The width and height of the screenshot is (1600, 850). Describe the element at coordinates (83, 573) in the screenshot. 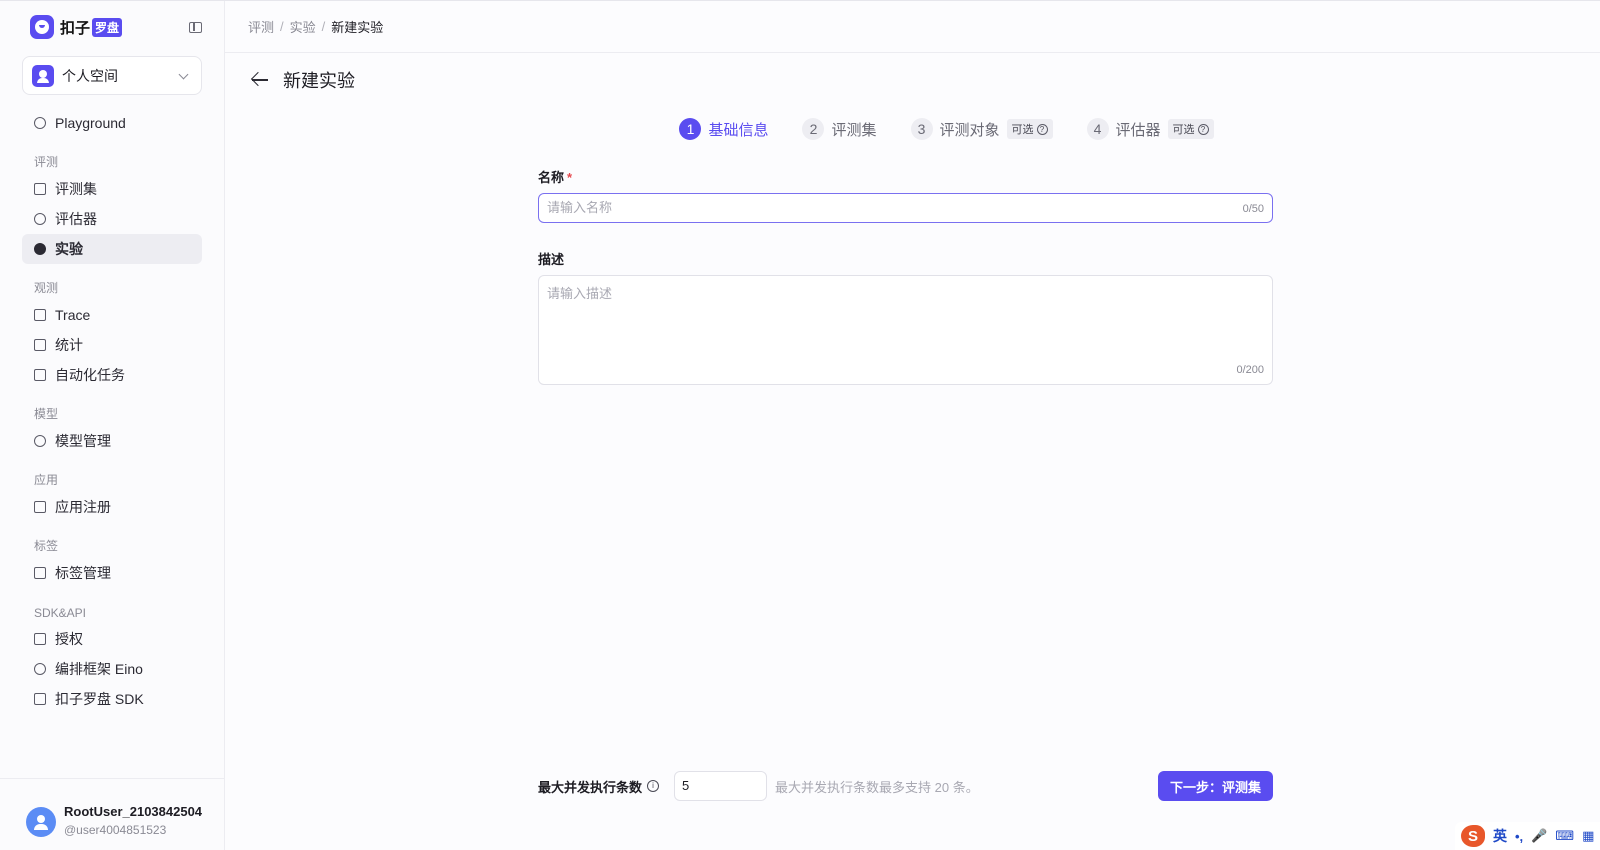

I see `sidebar-item-label: 标签管理` at that location.